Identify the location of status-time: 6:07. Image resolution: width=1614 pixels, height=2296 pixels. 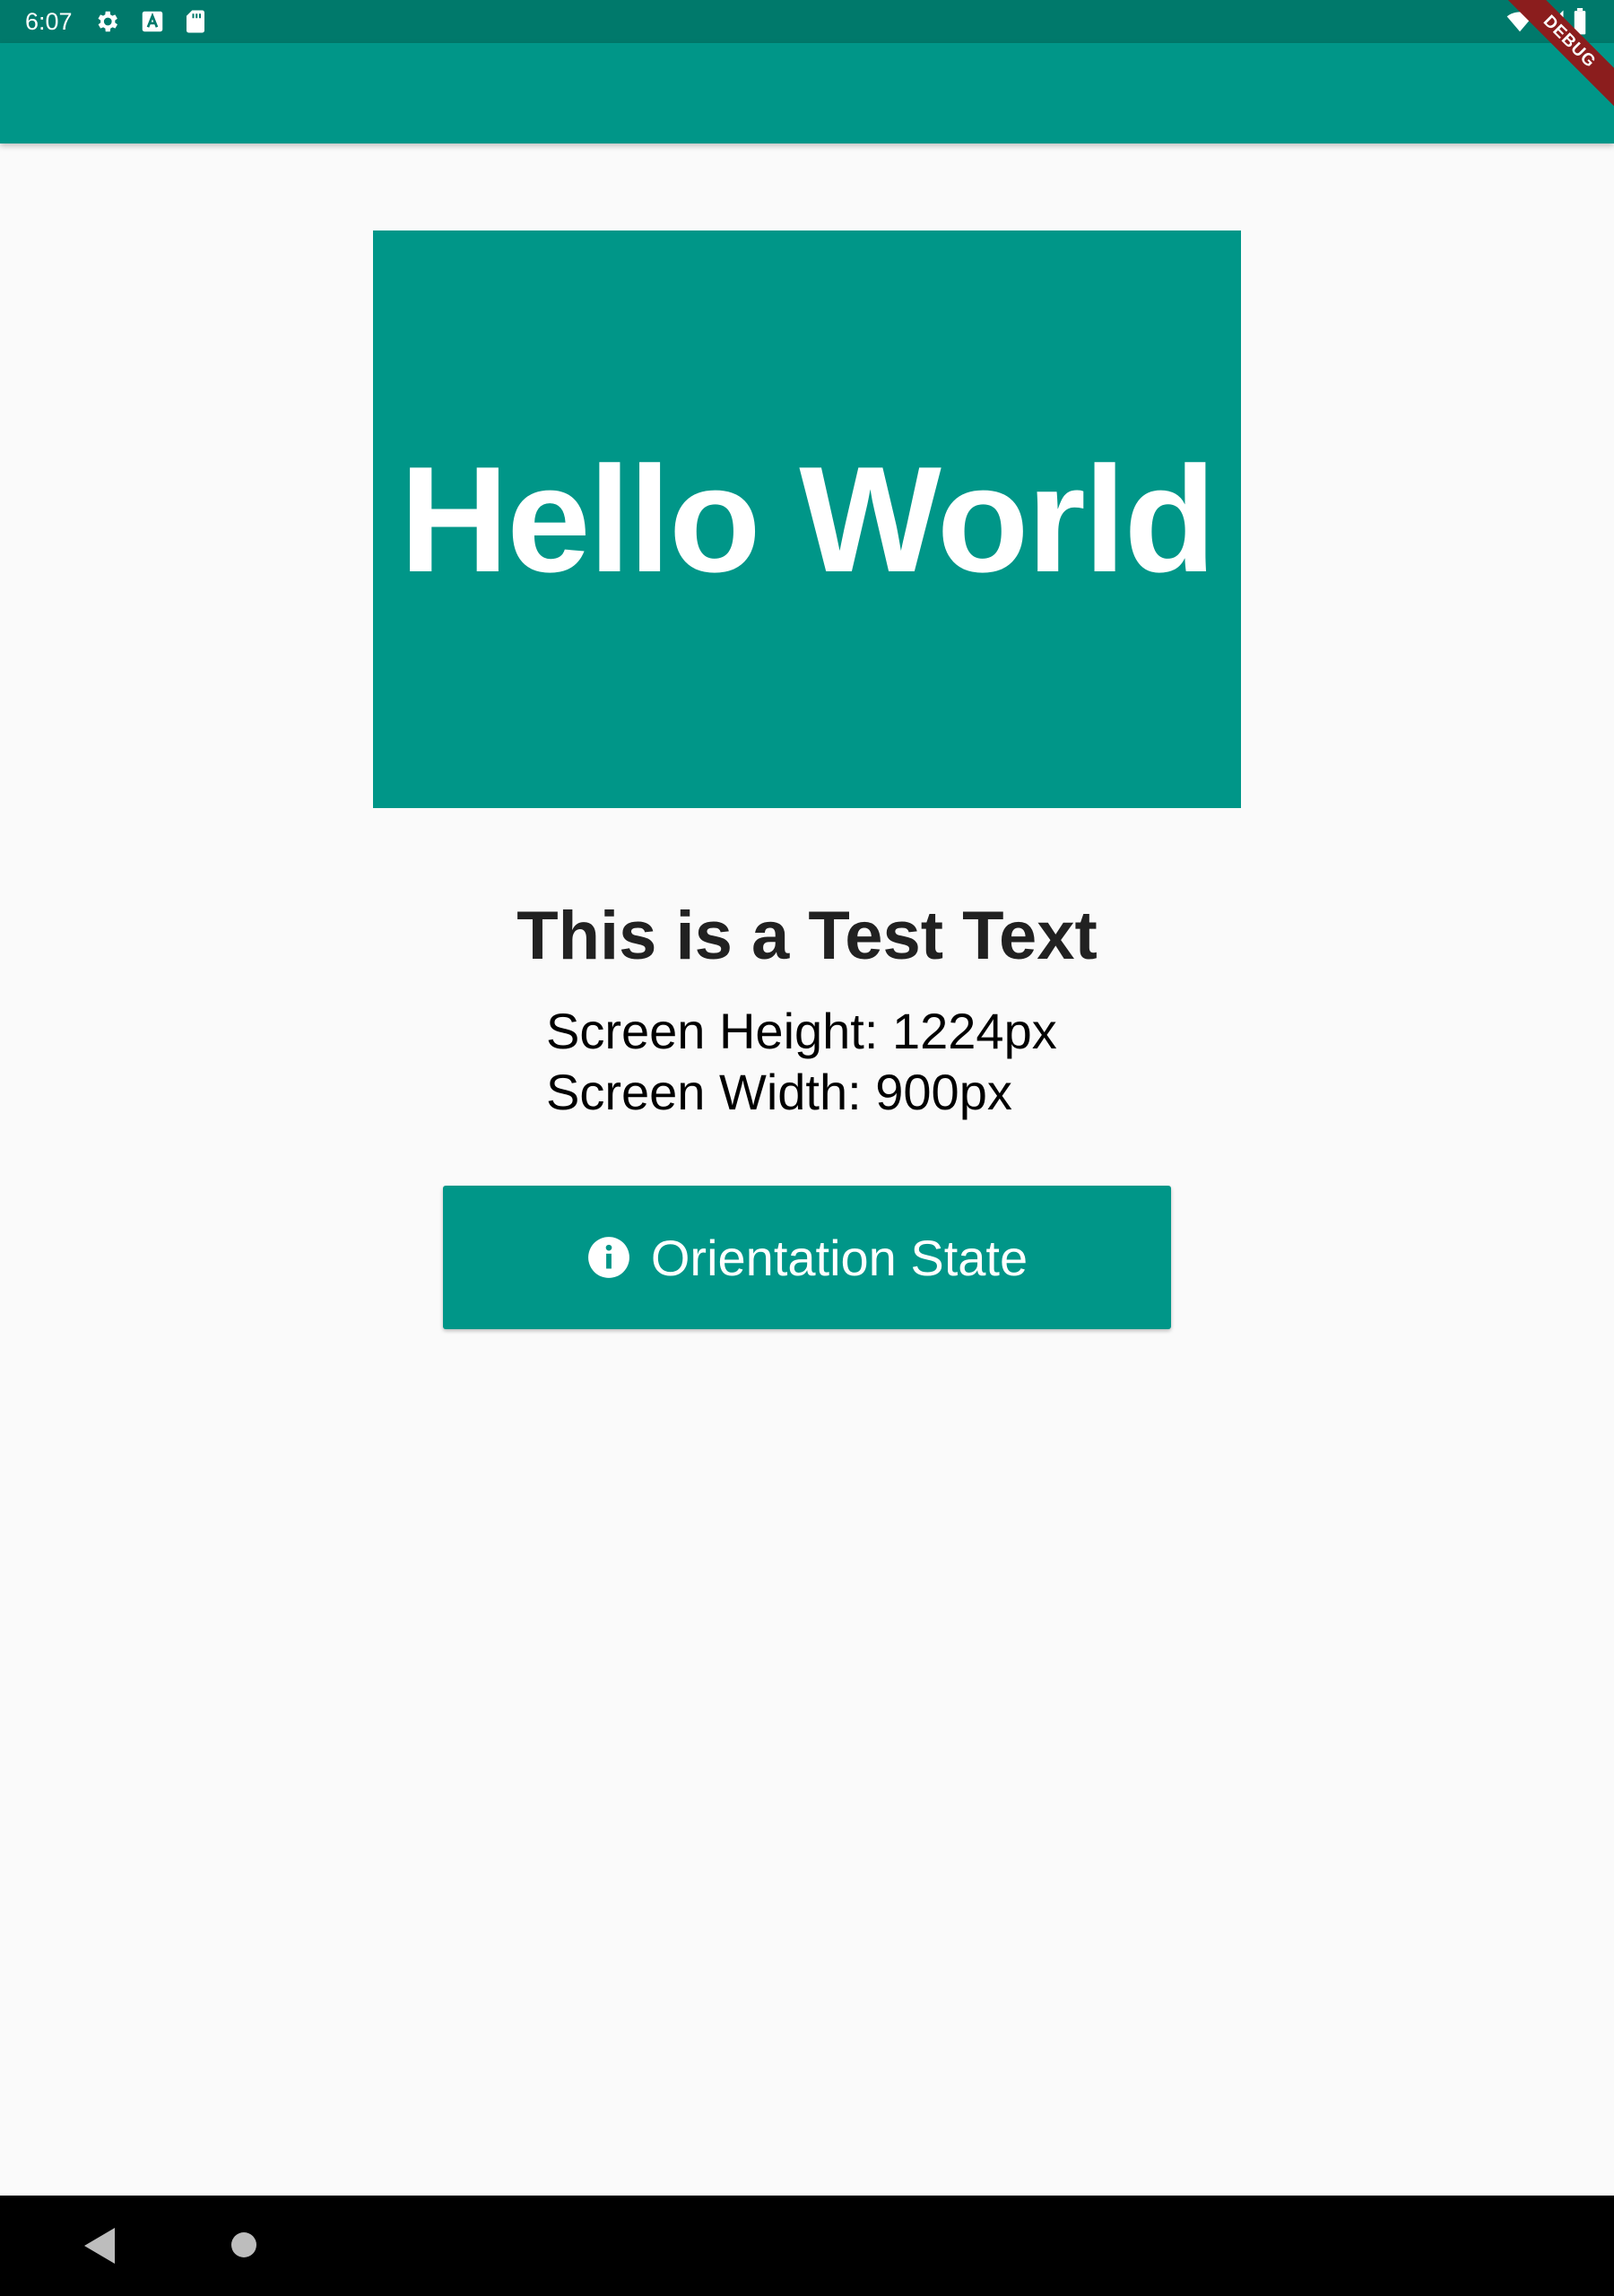
(49, 21).